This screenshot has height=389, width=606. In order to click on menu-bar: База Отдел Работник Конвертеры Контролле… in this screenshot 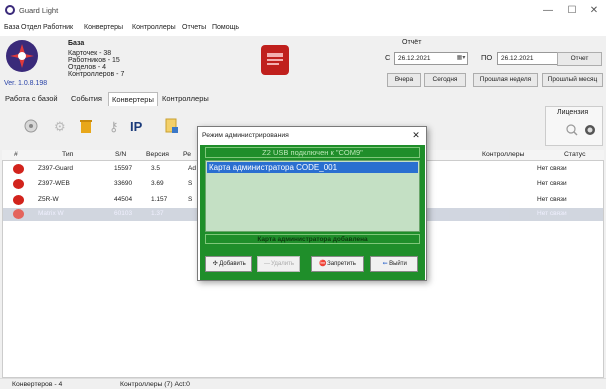, I will do `click(303, 29)`.